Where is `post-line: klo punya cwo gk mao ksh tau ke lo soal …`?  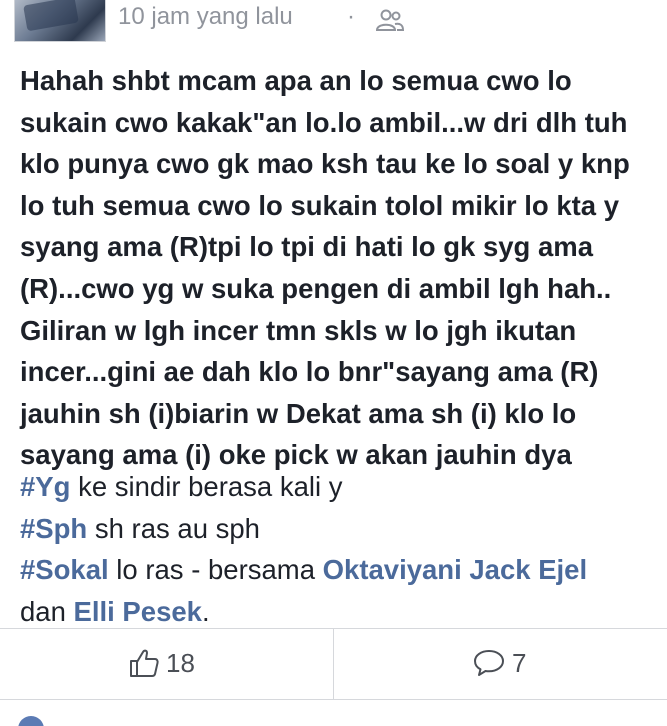
post-line: klo punya cwo gk mao ksh tau ke lo soal … is located at coordinates (325, 164).